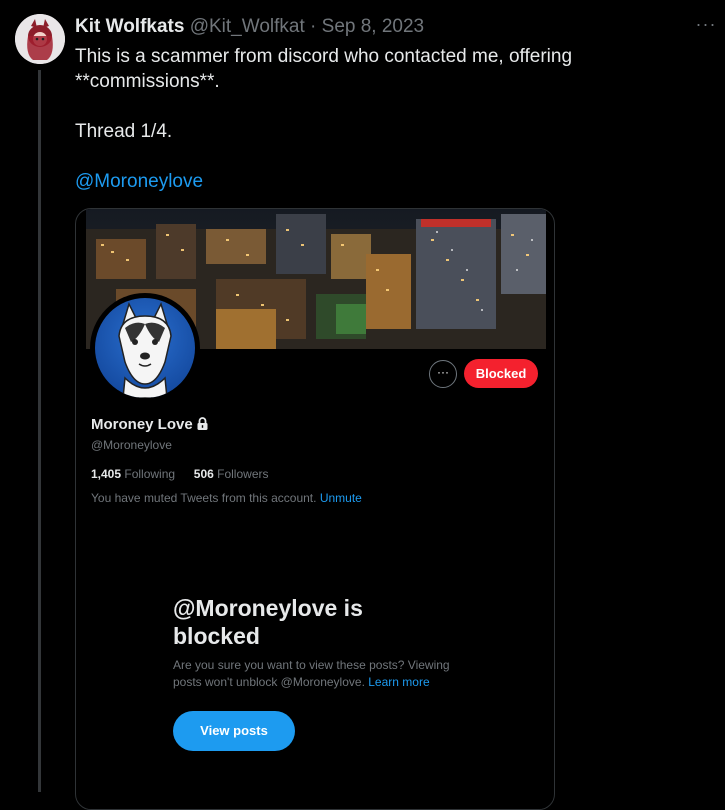  I want to click on blocked-title: @Moroneylove is blocked, so click(268, 622).